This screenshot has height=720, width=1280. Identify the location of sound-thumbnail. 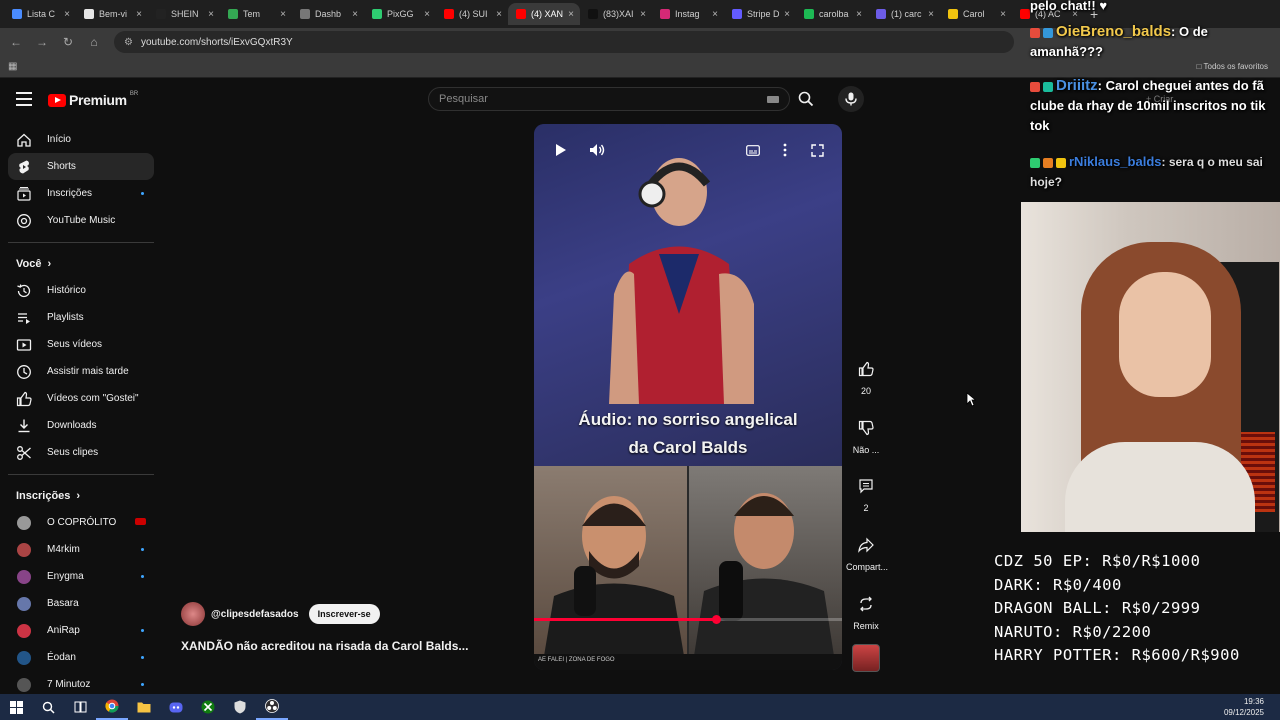
(866, 658).